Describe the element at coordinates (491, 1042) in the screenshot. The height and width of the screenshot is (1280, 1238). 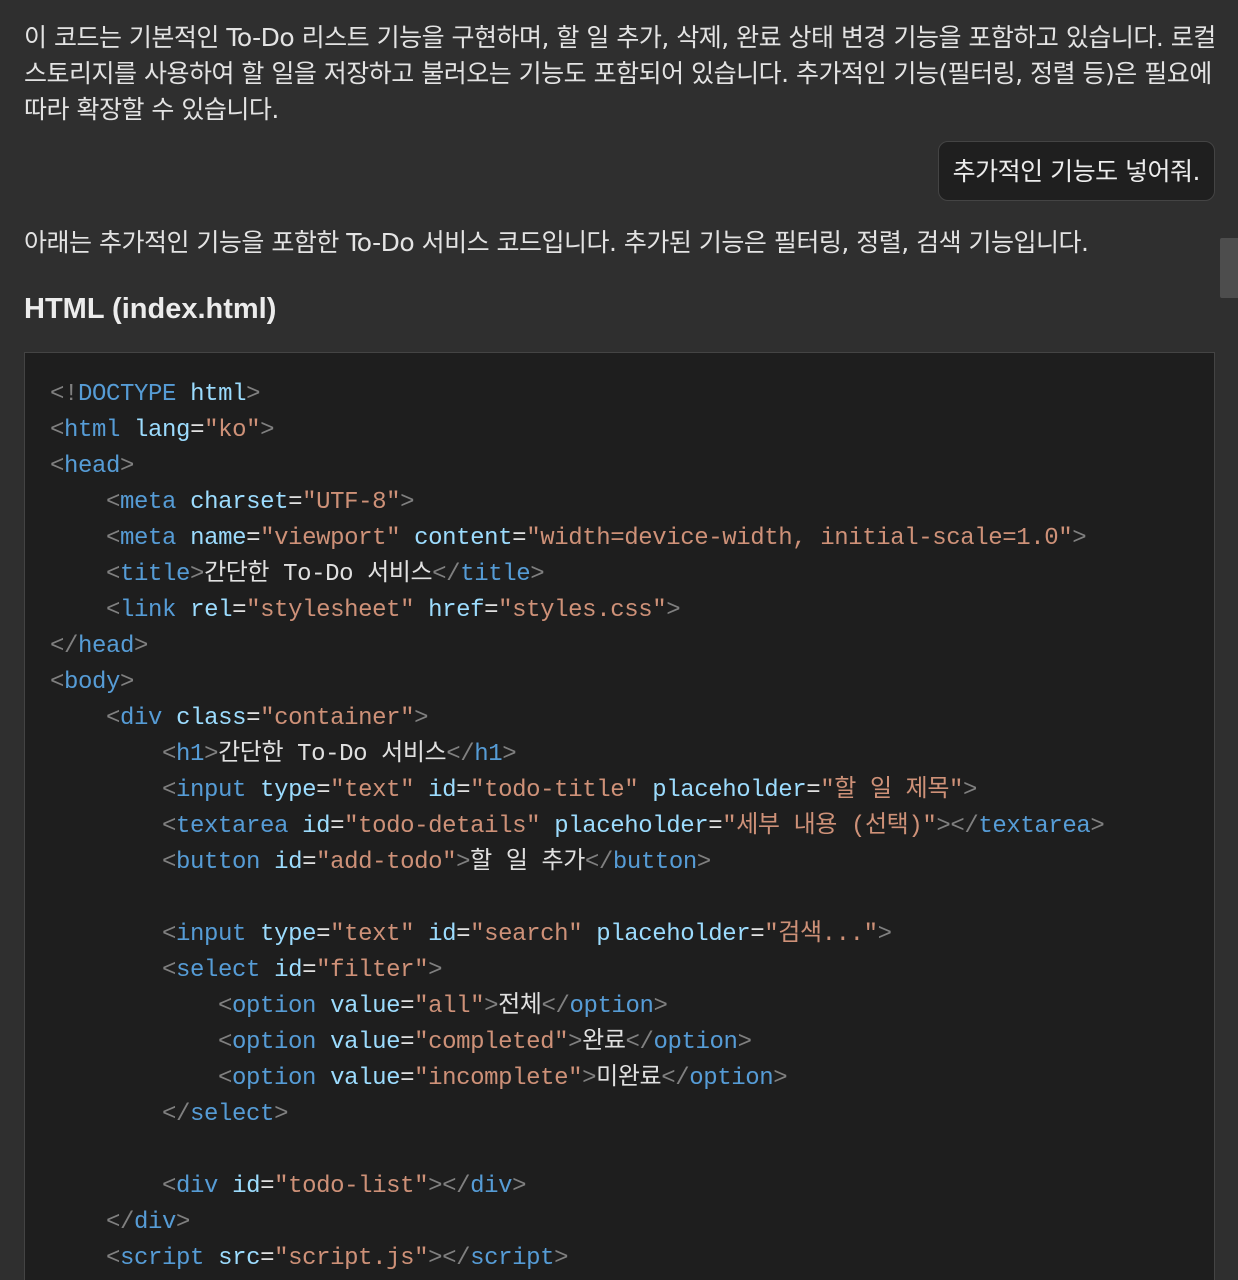
I see `code-token: "completed"` at that location.